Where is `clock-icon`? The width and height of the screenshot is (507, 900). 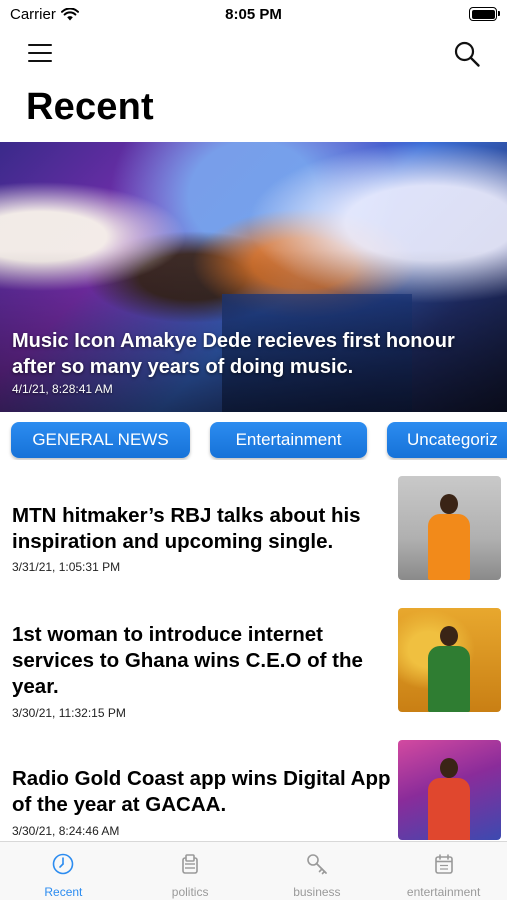
clock-icon is located at coordinates (63, 864).